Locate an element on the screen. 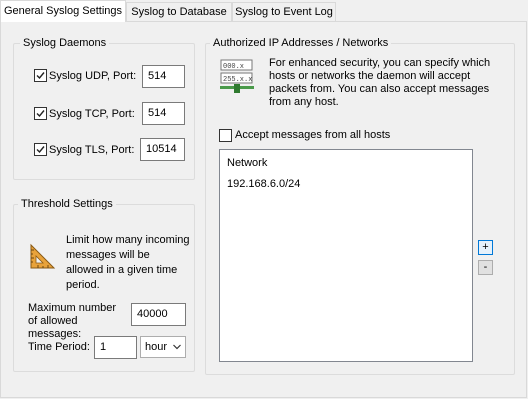 The width and height of the screenshot is (528, 399). tcp-checkbox is located at coordinates (40, 113).